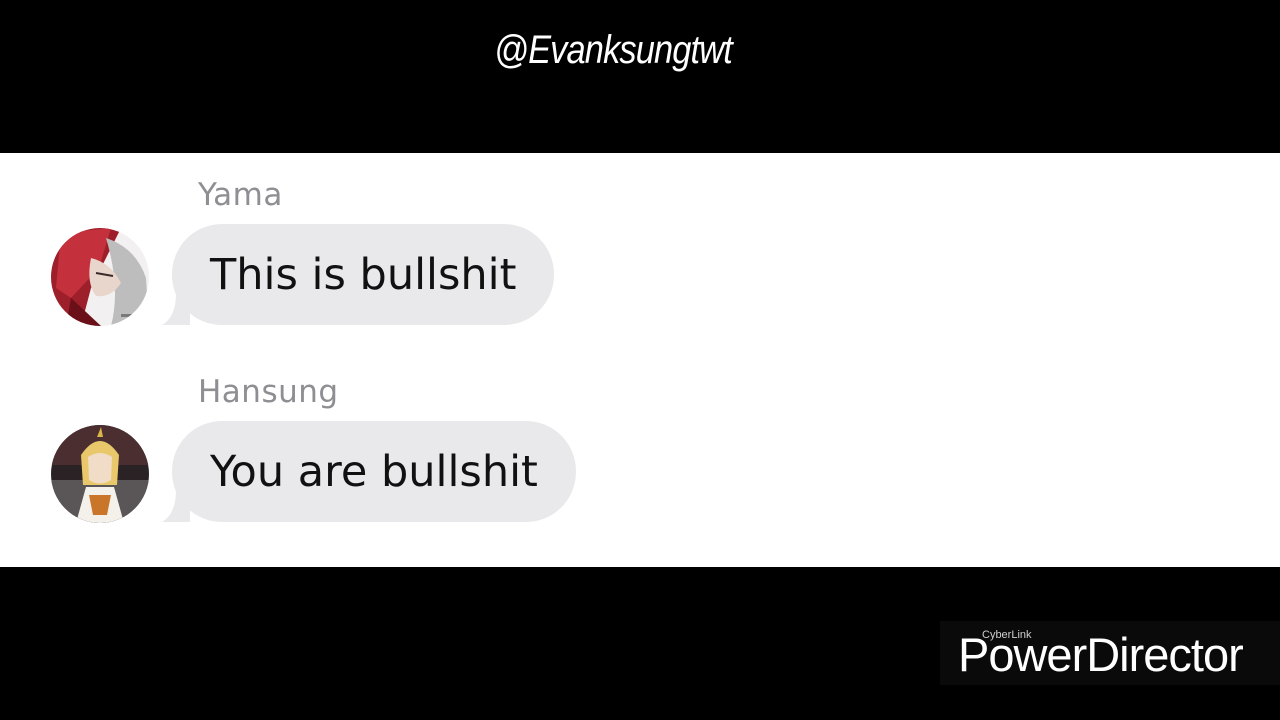 This screenshot has width=1280, height=720. I want to click on message-bubble: You are bullshit, so click(374, 471).